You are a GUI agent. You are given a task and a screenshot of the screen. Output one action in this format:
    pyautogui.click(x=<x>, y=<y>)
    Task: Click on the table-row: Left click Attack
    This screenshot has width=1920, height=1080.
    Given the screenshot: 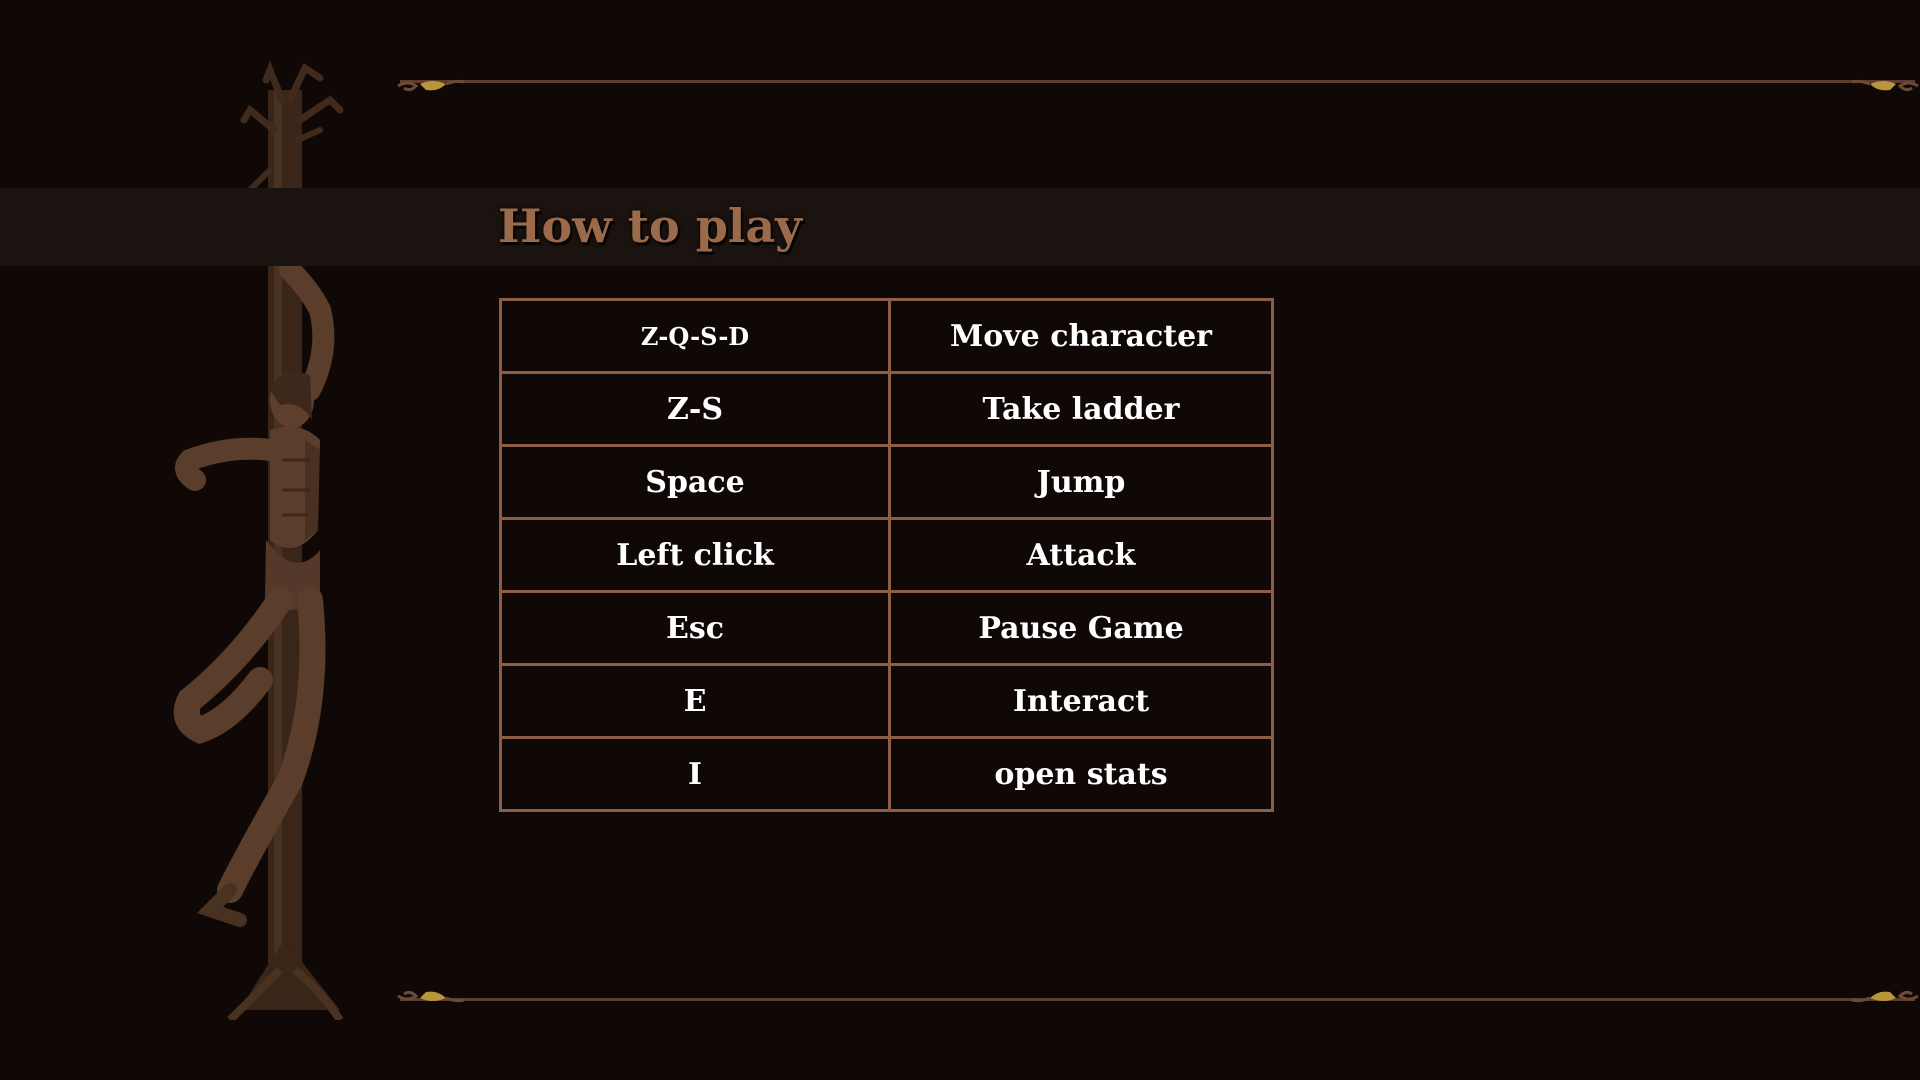 What is the action you would take?
    pyautogui.click(x=886, y=555)
    